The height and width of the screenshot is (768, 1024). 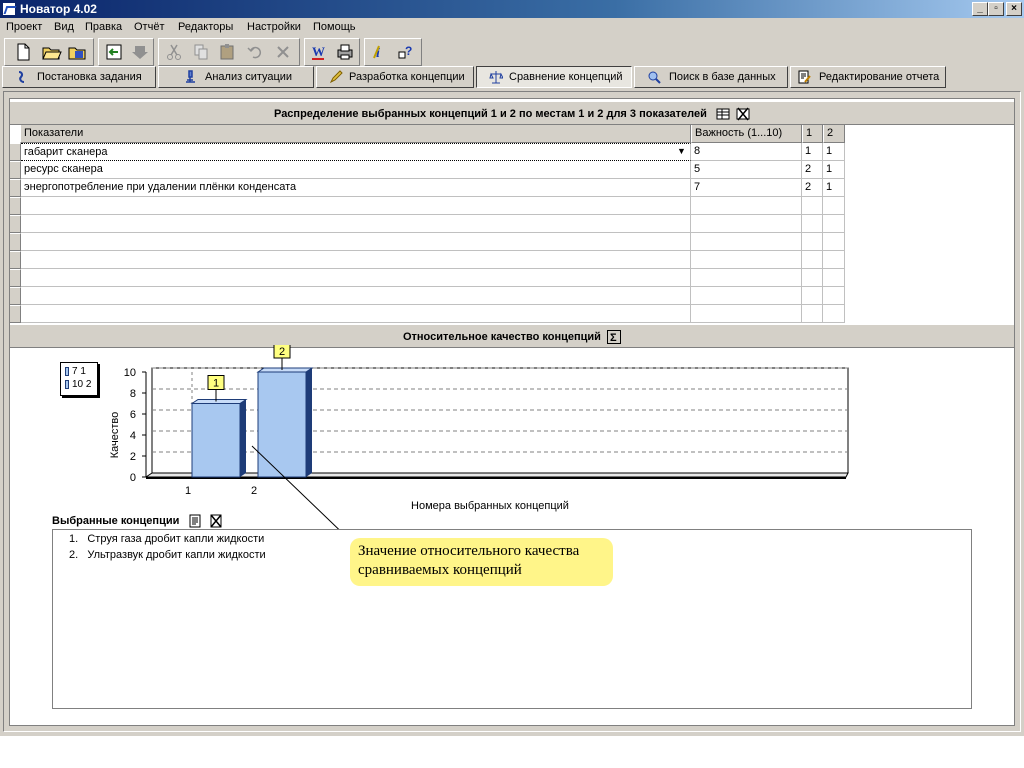 What do you see at coordinates (227, 52) in the screenshot?
I see `paste-icon` at bounding box center [227, 52].